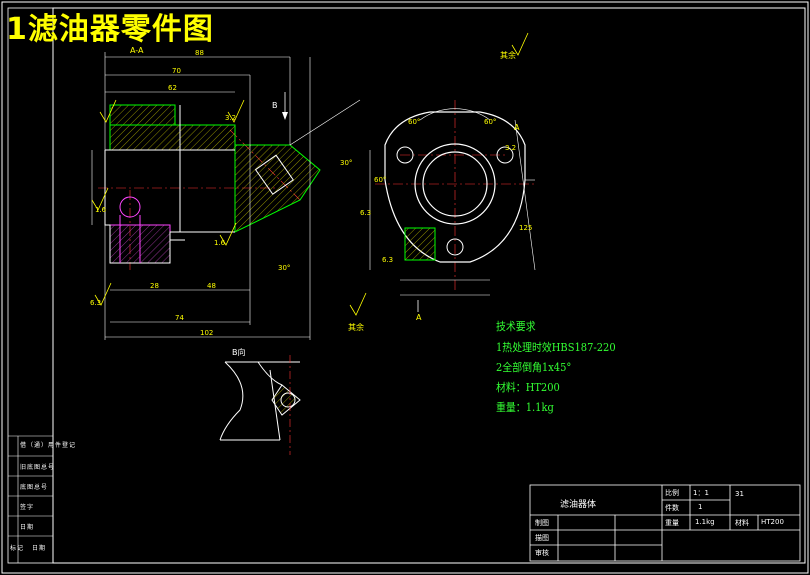 The width and height of the screenshot is (810, 575). What do you see at coordinates (510, 148) in the screenshot?
I see `roughness-5: 3.2` at bounding box center [510, 148].